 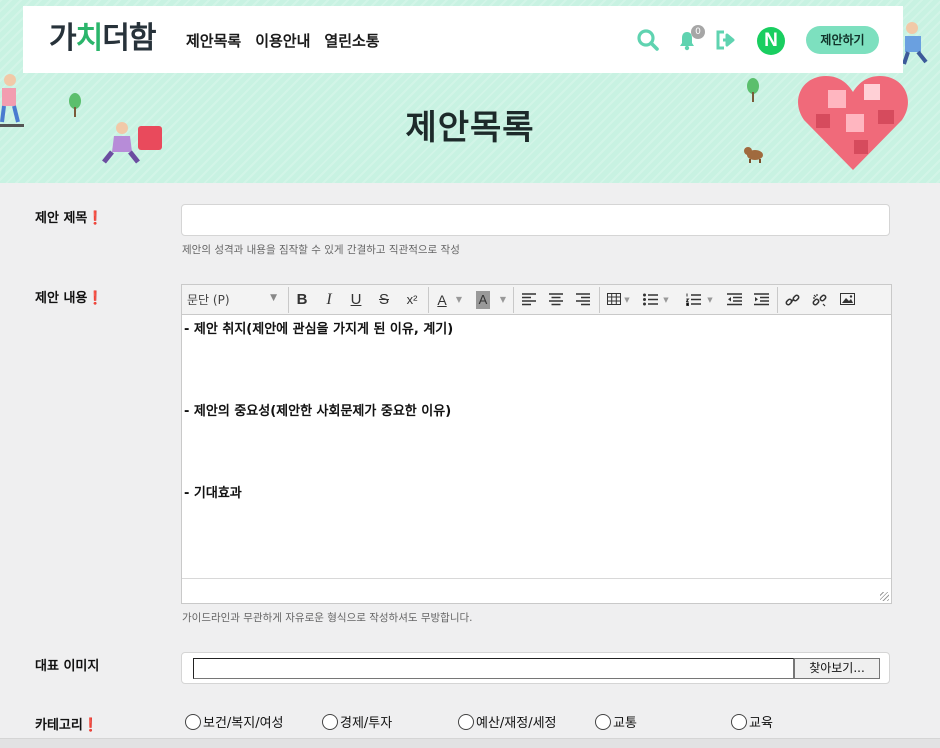 What do you see at coordinates (698, 32) in the screenshot?
I see `notification-count-badge: 0` at bounding box center [698, 32].